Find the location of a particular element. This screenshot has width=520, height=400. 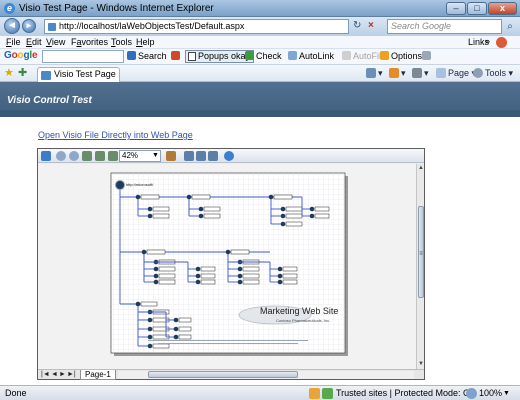

zoom-page-icon is located at coordinates (100, 156).